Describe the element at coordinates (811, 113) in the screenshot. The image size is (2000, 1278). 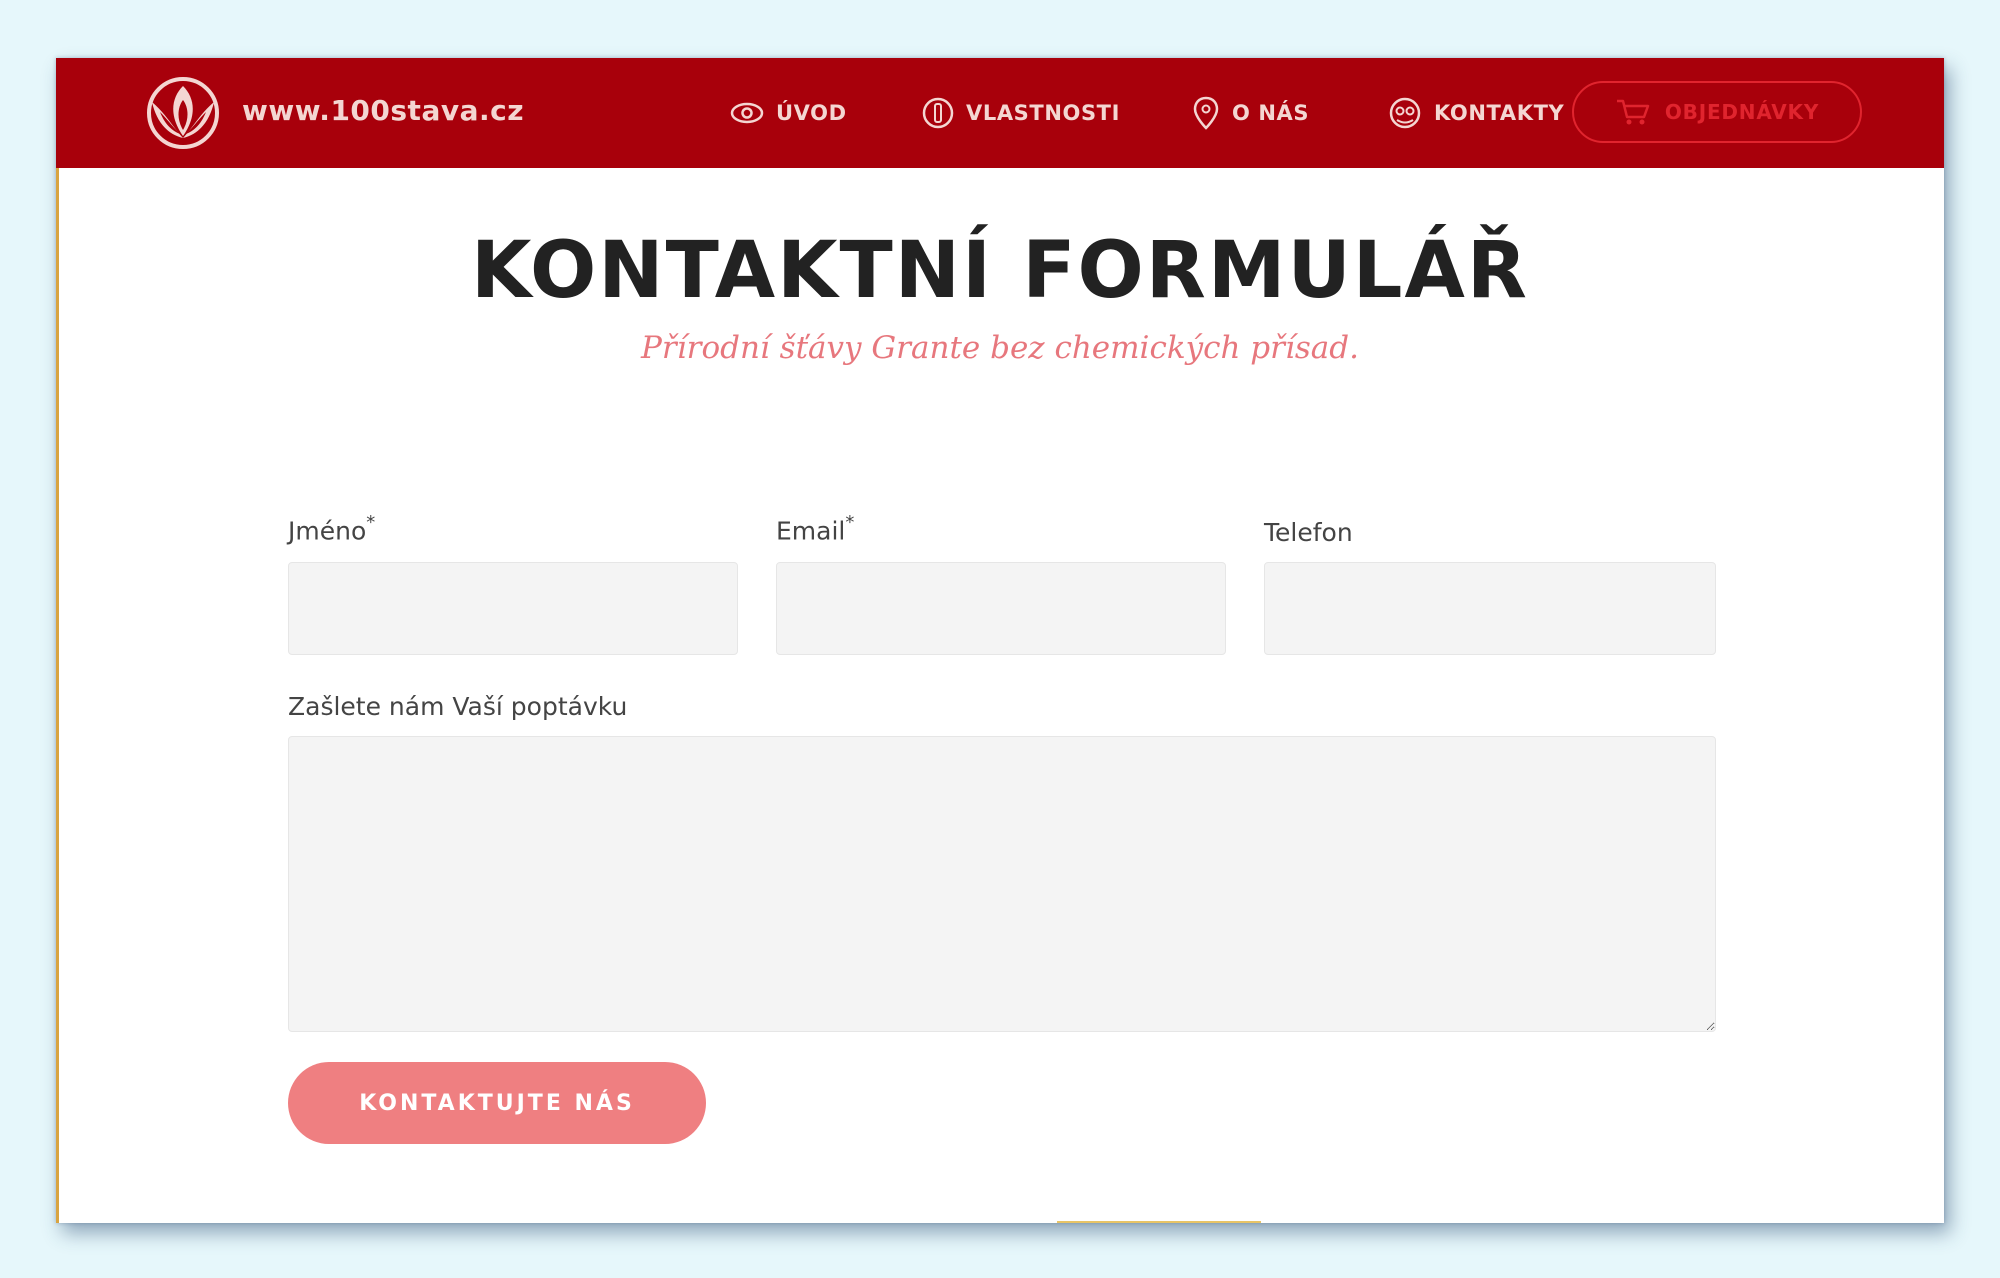
I see `nav-label: ÚVOD` at that location.